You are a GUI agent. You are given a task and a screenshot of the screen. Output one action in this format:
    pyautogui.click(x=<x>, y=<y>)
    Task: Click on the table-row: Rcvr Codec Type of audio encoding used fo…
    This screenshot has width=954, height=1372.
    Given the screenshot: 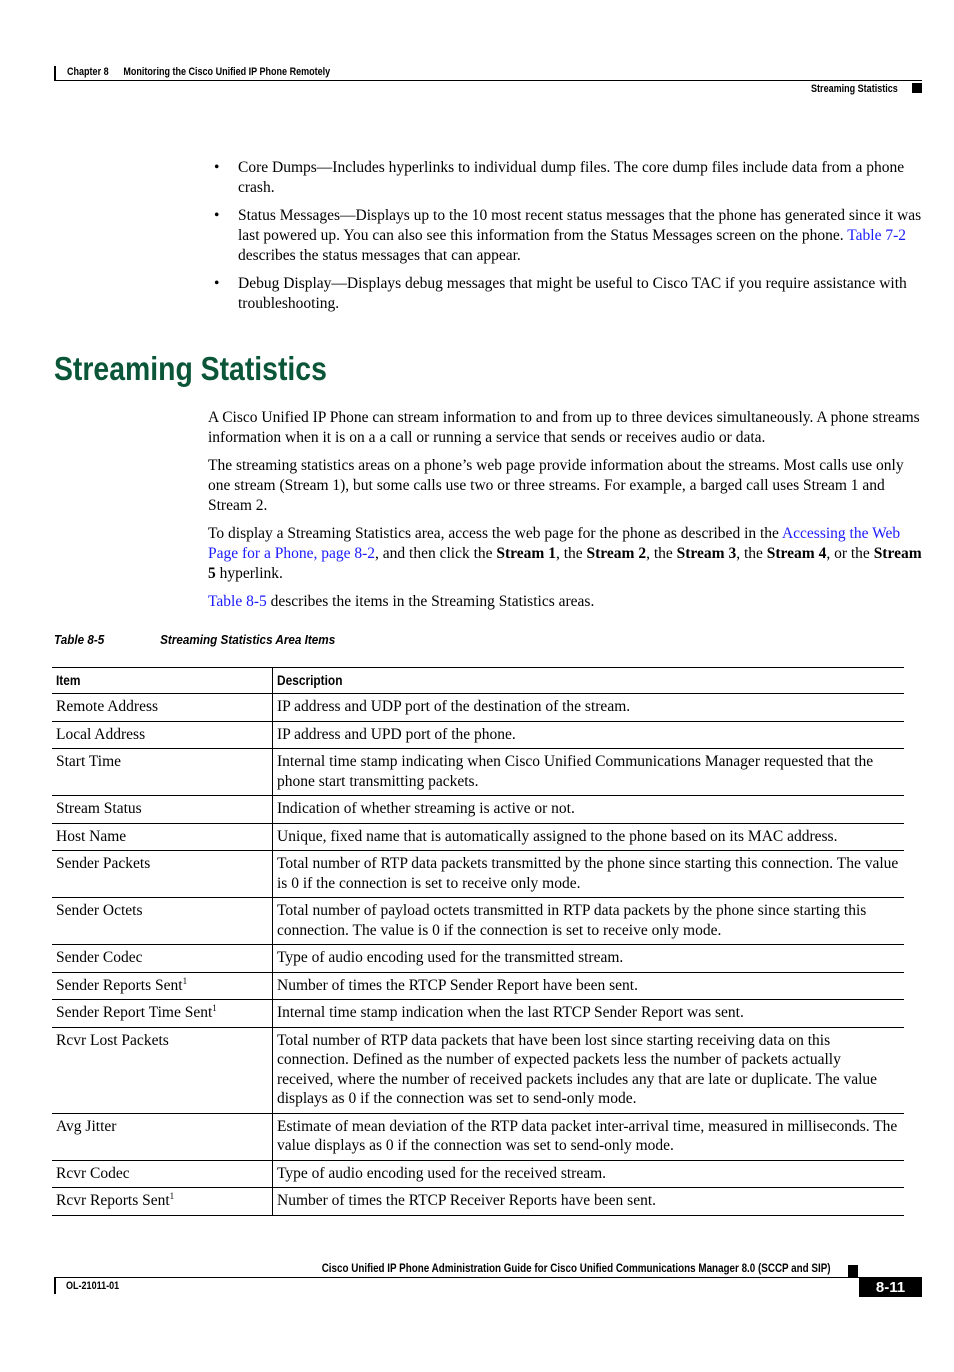 What is the action you would take?
    pyautogui.click(x=478, y=1174)
    